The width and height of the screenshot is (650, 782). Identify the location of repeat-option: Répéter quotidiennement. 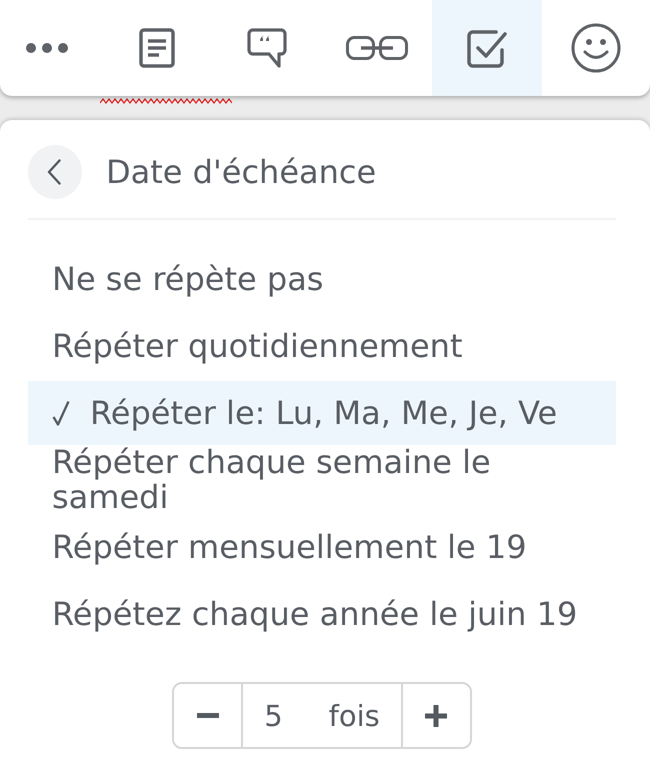
(322, 346).